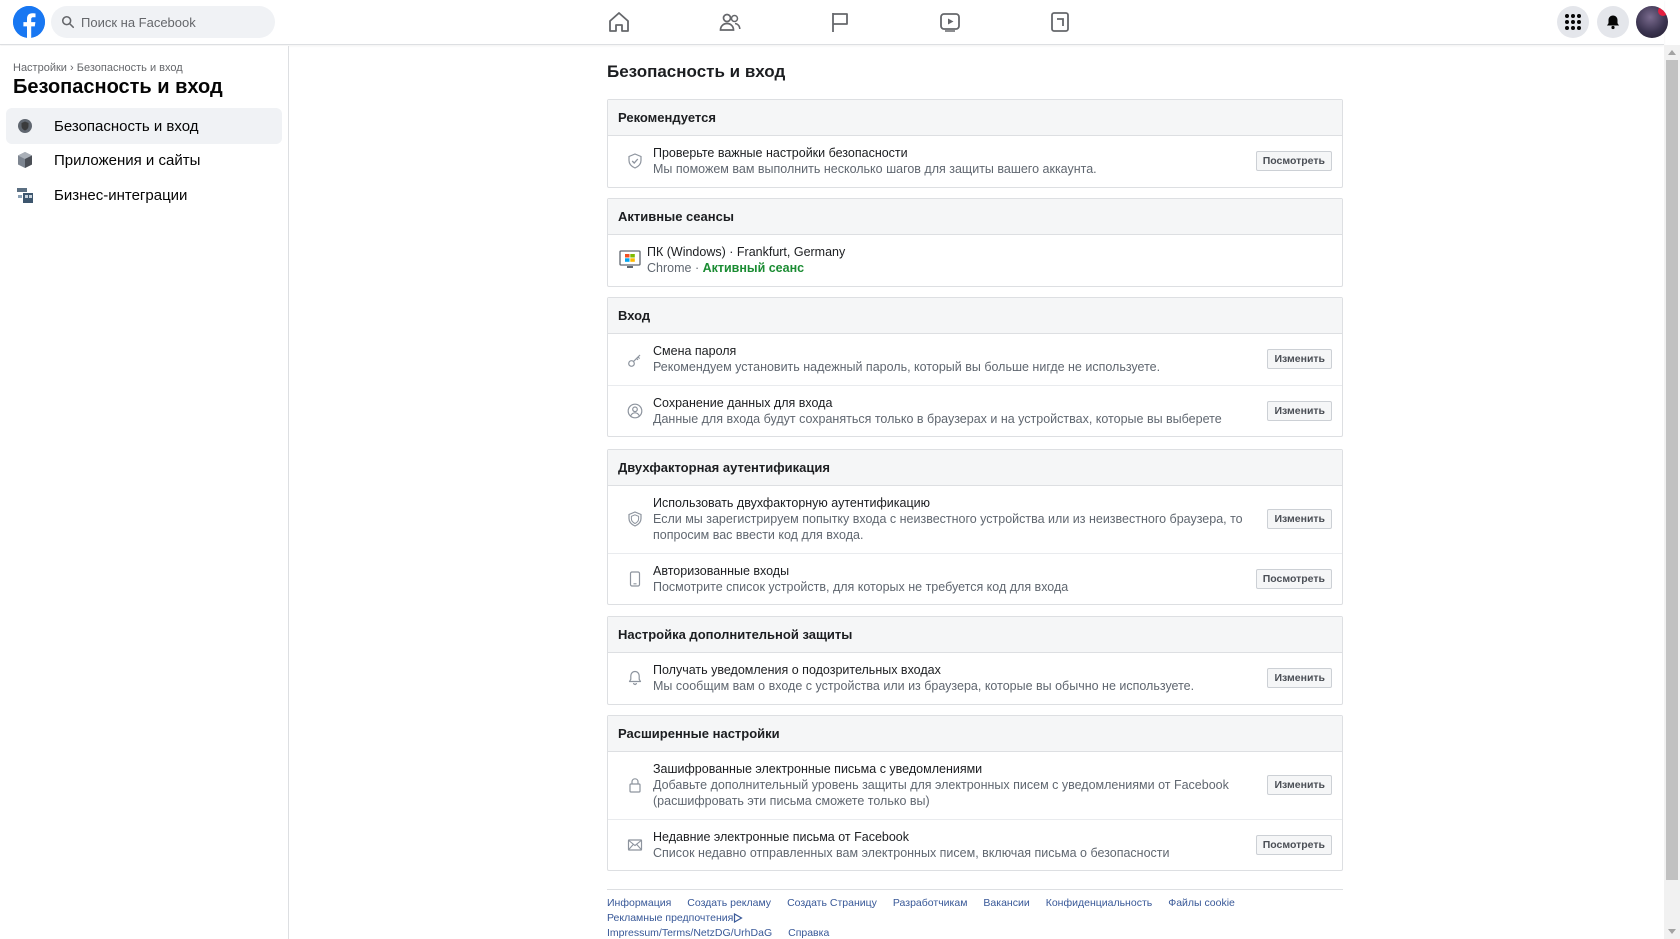  I want to click on footer-link-ad-choices: Рекламные предпочтения, so click(675, 918).